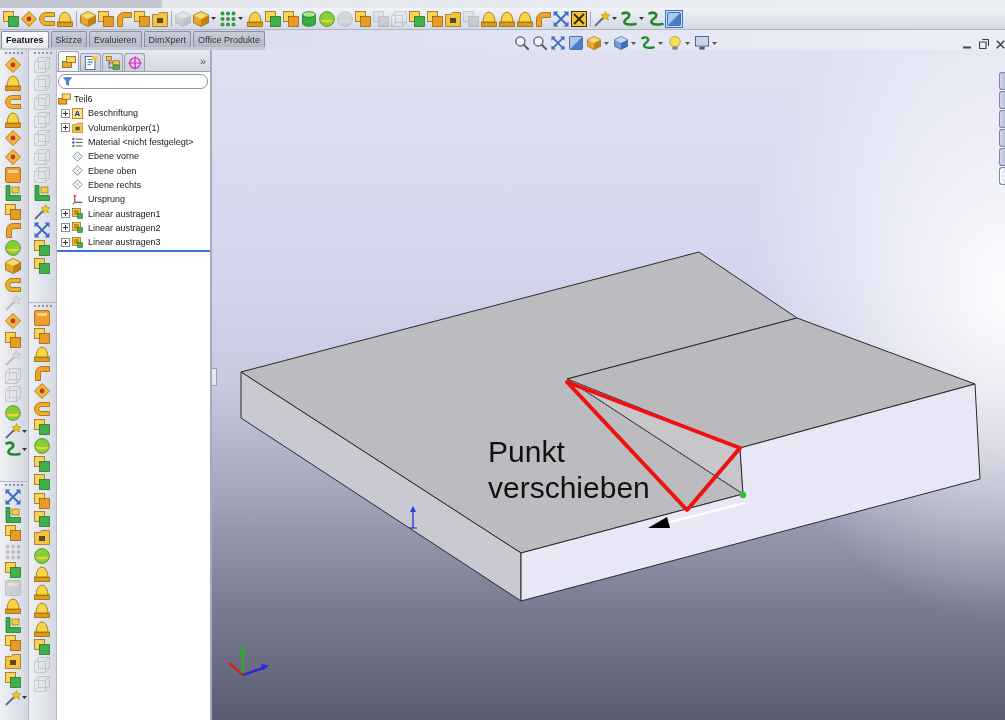 The width and height of the screenshot is (1005, 720). I want to click on tree-item: Material <nicht festgelegt>, so click(141, 142).